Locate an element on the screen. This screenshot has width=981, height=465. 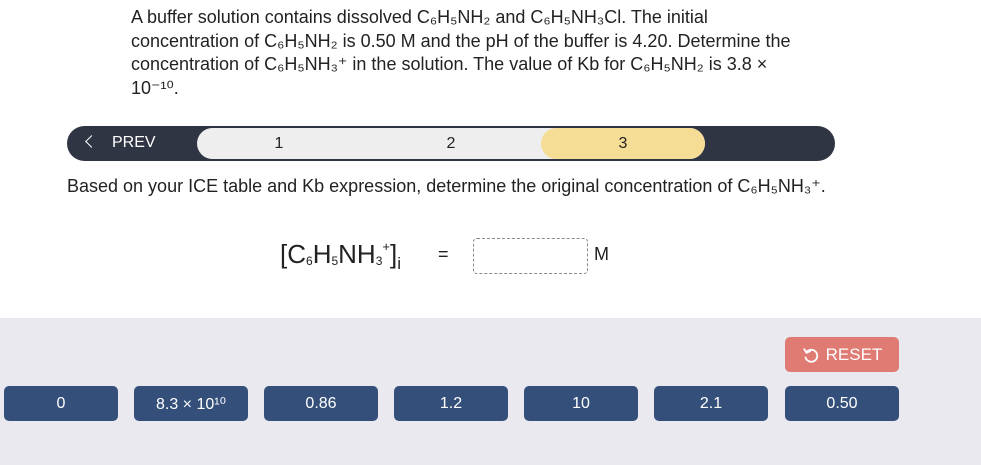
answer-tile-0: 0 is located at coordinates (61, 403).